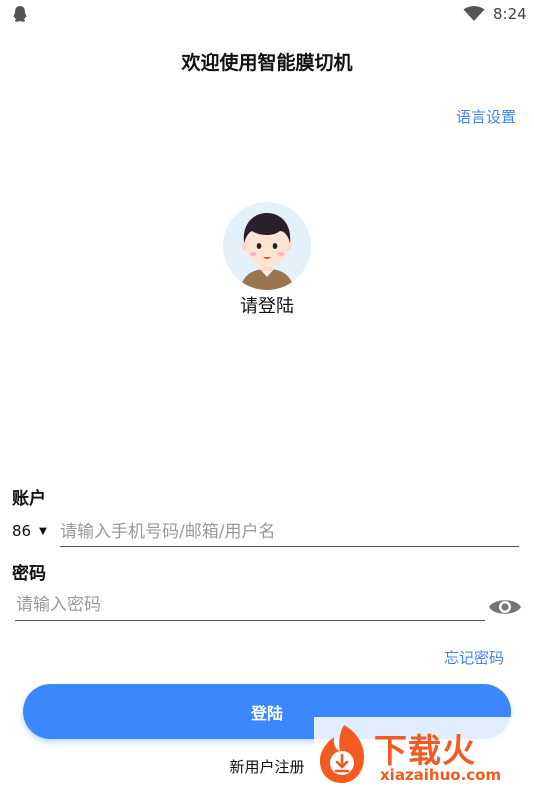  What do you see at coordinates (289, 546) in the screenshot?
I see `account-underline` at bounding box center [289, 546].